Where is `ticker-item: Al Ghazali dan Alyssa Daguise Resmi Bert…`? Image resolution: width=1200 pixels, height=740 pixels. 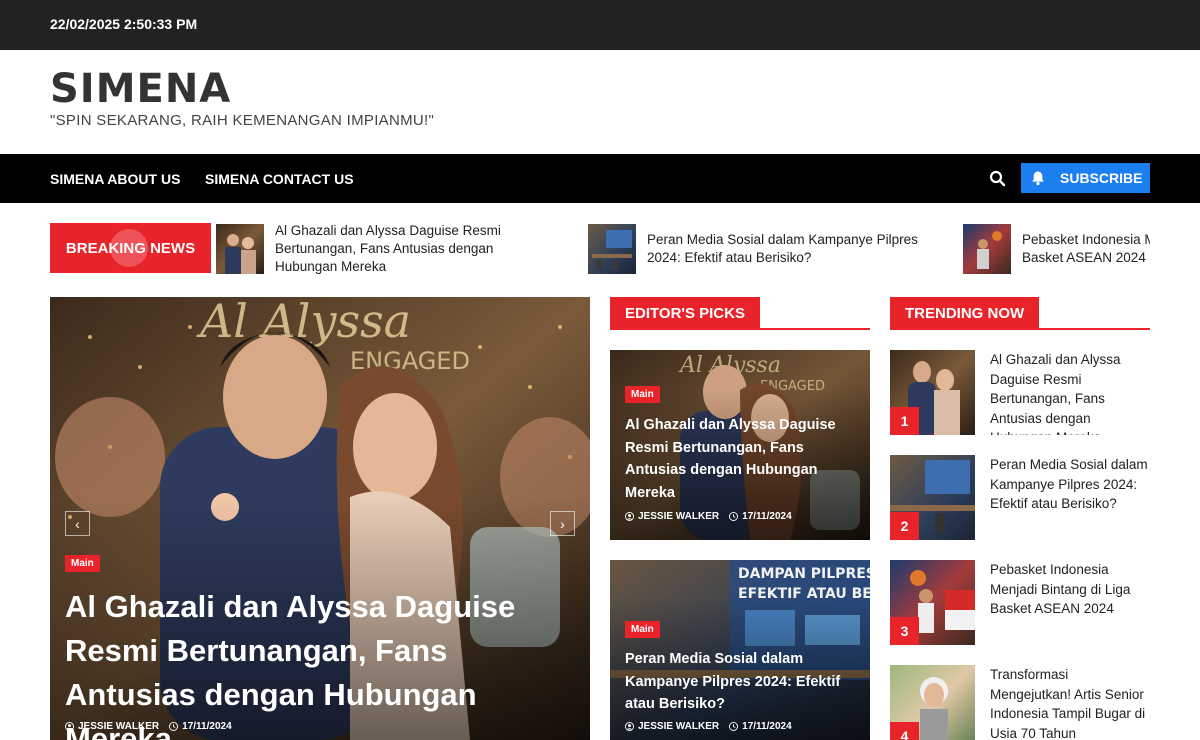 ticker-item: Al Ghazali dan Alyssa Daguise Resmi Bert… is located at coordinates (381, 249).